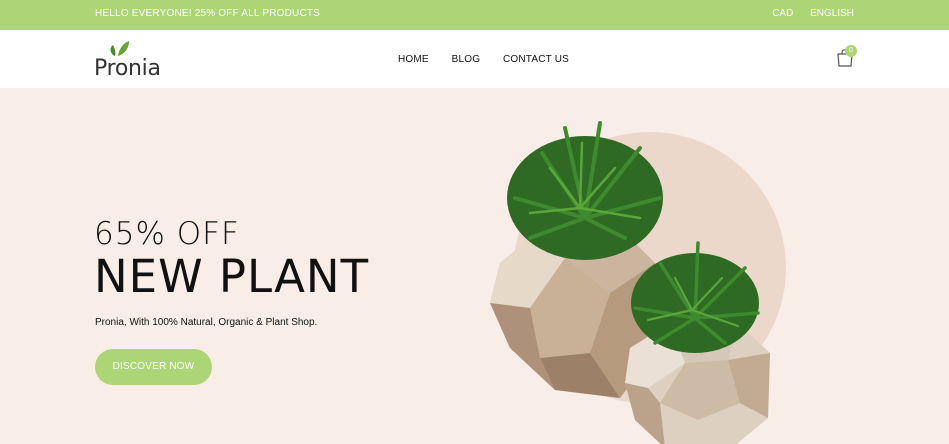 The width and height of the screenshot is (949, 444). What do you see at coordinates (167, 234) in the screenshot?
I see `hero-offer: 65% OFF` at bounding box center [167, 234].